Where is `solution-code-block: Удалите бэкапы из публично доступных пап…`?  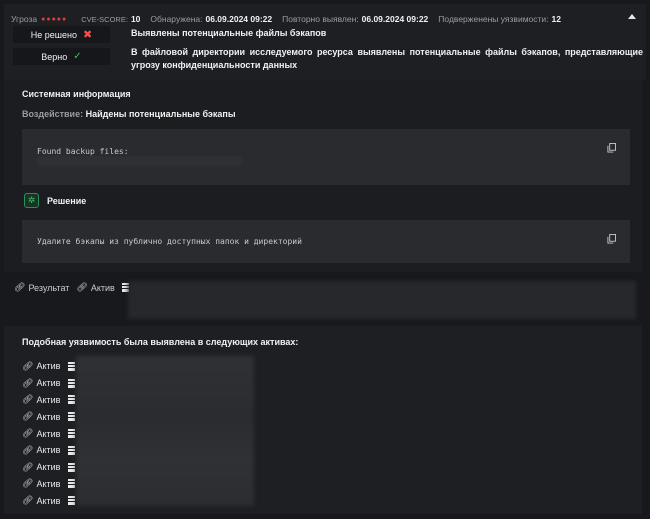 solution-code-block: Удалите бэкапы из публично доступных пап… is located at coordinates (326, 241).